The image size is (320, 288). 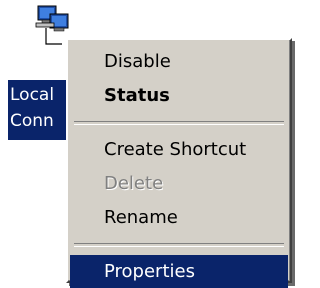 I want to click on menu-item-create-shortcut: Create Shortcut, so click(x=179, y=150).